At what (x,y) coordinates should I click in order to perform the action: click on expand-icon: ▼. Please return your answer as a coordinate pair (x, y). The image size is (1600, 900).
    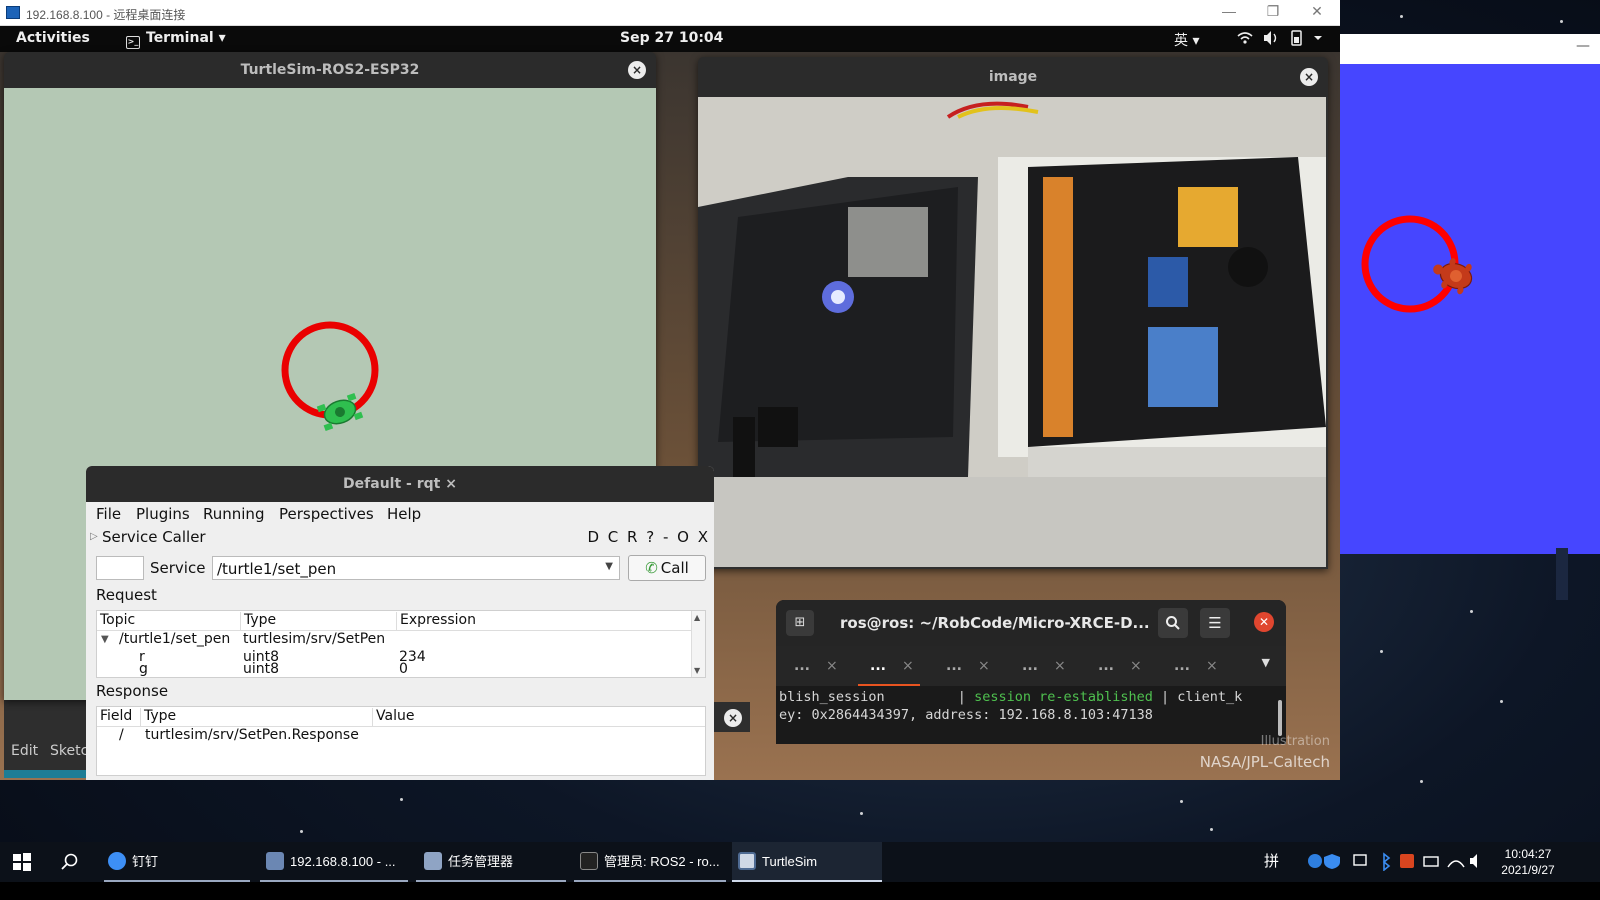
    Looking at the image, I should click on (105, 639).